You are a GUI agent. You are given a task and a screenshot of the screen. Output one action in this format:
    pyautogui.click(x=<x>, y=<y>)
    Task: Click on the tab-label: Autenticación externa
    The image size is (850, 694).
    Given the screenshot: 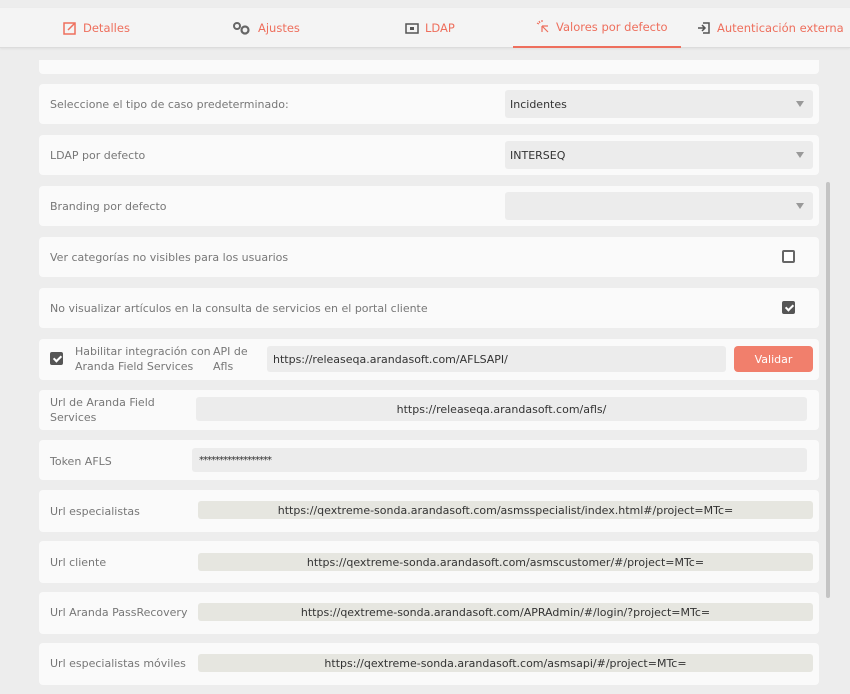 What is the action you would take?
    pyautogui.click(x=780, y=28)
    